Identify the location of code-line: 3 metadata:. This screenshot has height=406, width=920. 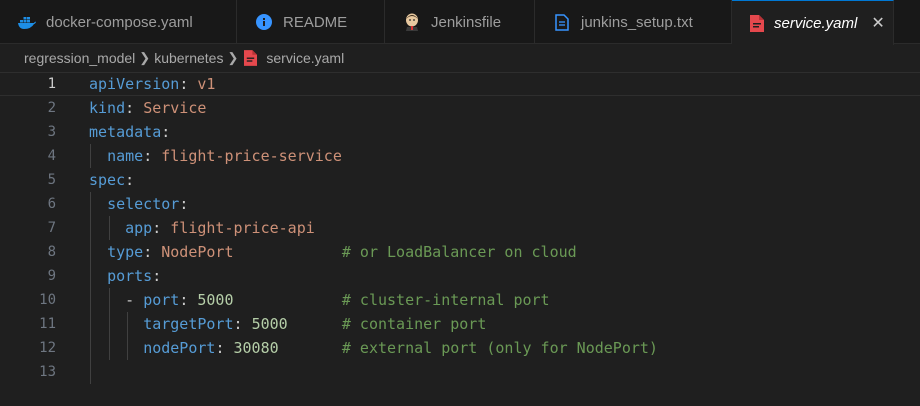
(460, 132).